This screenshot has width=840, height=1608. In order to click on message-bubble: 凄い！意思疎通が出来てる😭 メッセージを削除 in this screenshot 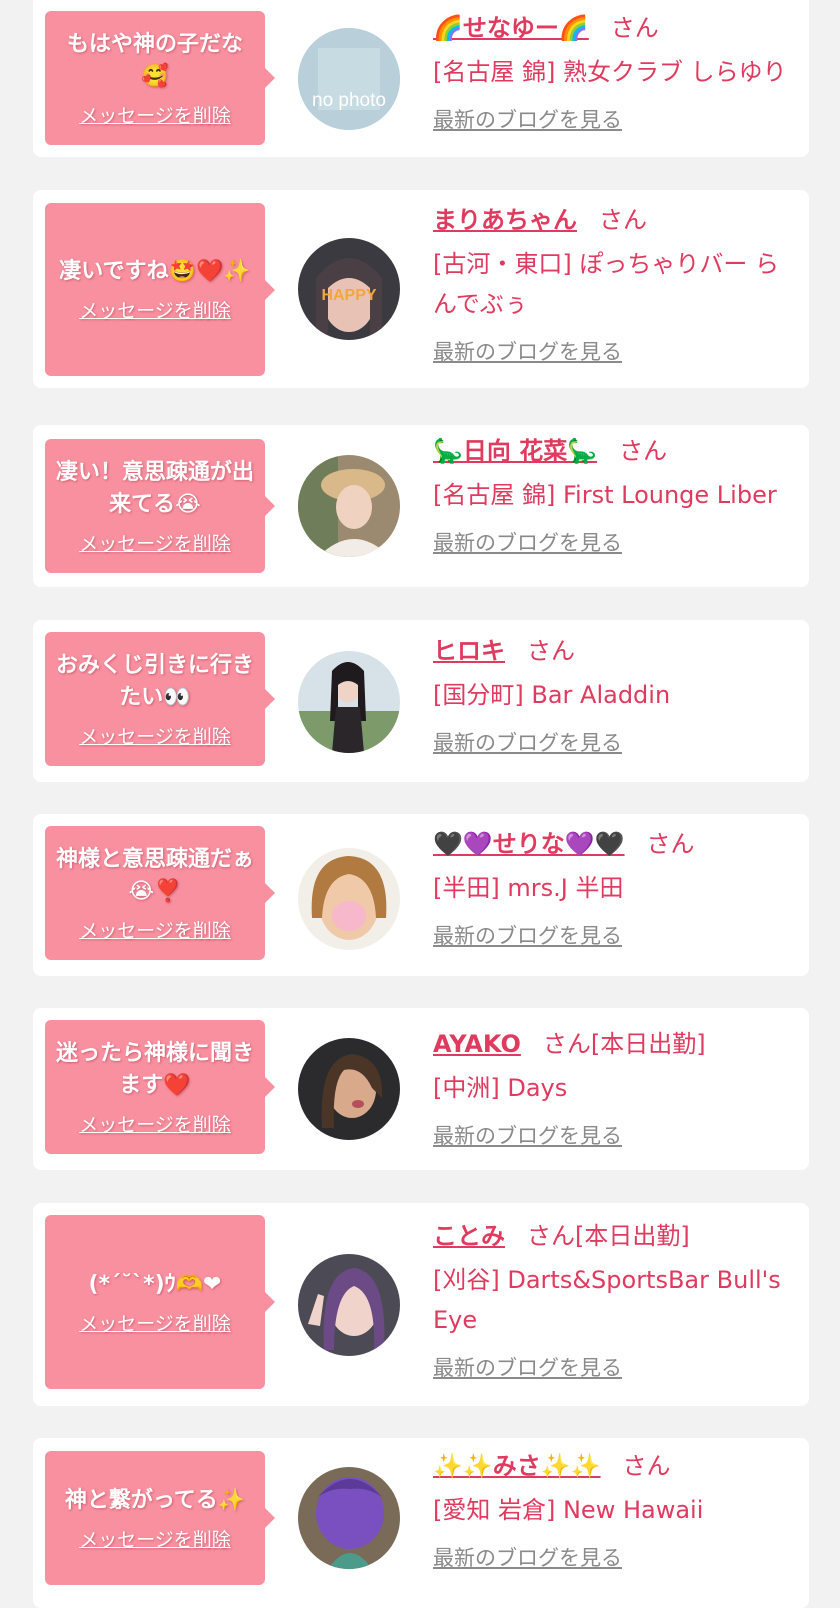, I will do `click(160, 506)`.